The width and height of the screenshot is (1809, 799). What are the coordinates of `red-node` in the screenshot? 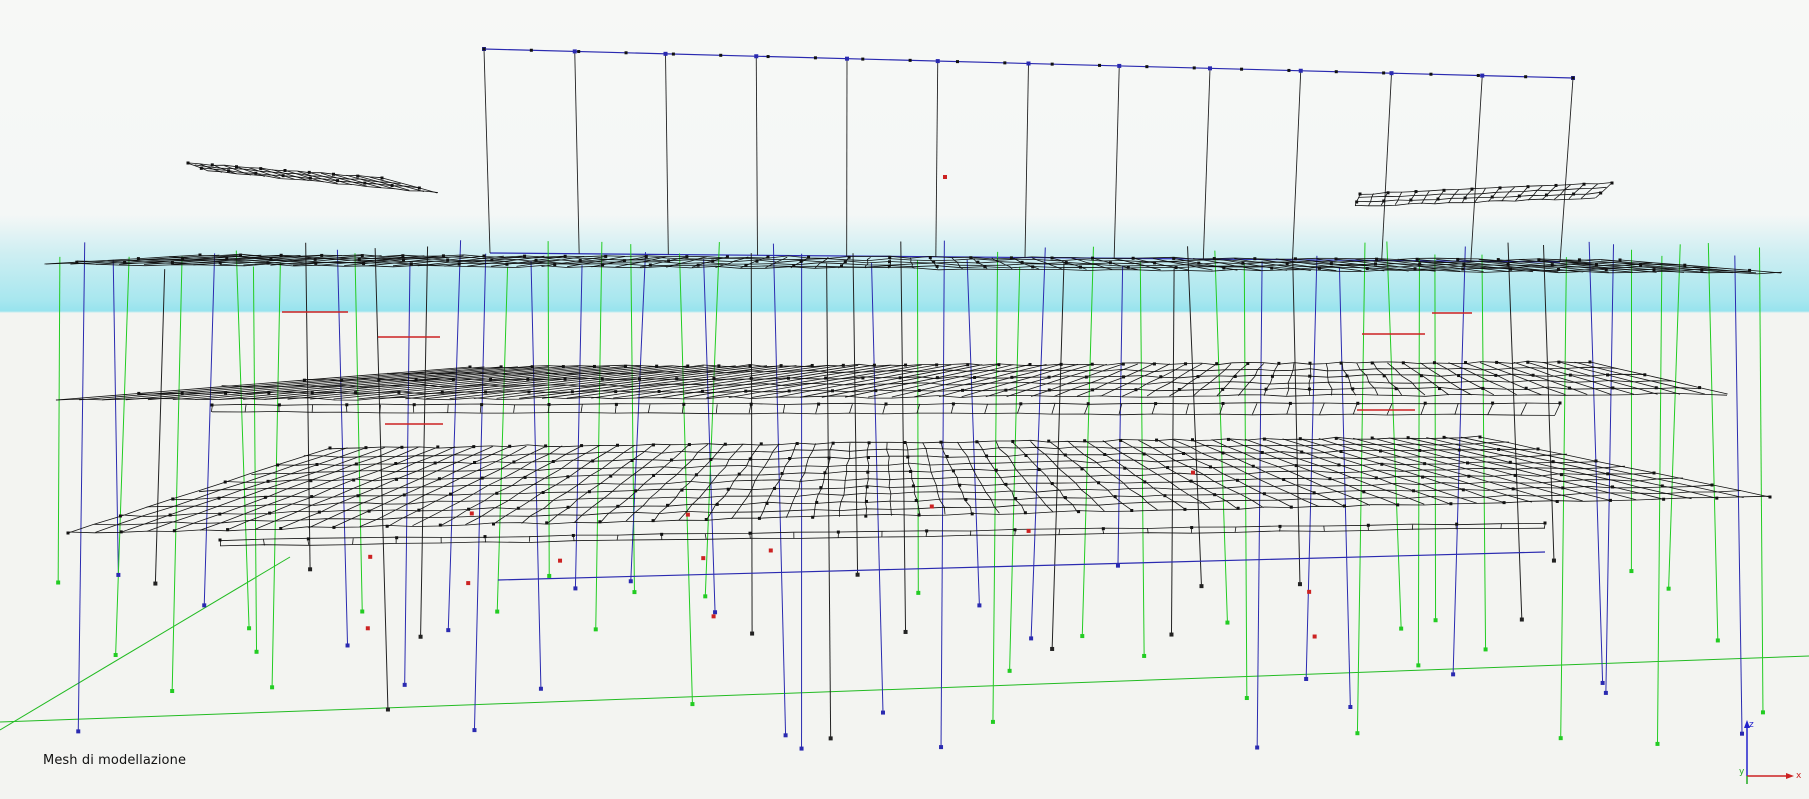 It's located at (687, 514).